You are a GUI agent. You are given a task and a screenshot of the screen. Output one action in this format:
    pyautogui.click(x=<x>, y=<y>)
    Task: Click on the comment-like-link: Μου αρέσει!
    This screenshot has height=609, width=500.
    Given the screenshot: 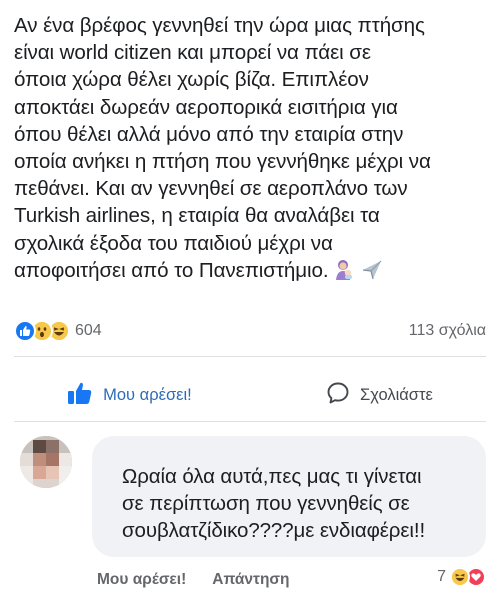 What is the action you would take?
    pyautogui.click(x=141, y=580)
    